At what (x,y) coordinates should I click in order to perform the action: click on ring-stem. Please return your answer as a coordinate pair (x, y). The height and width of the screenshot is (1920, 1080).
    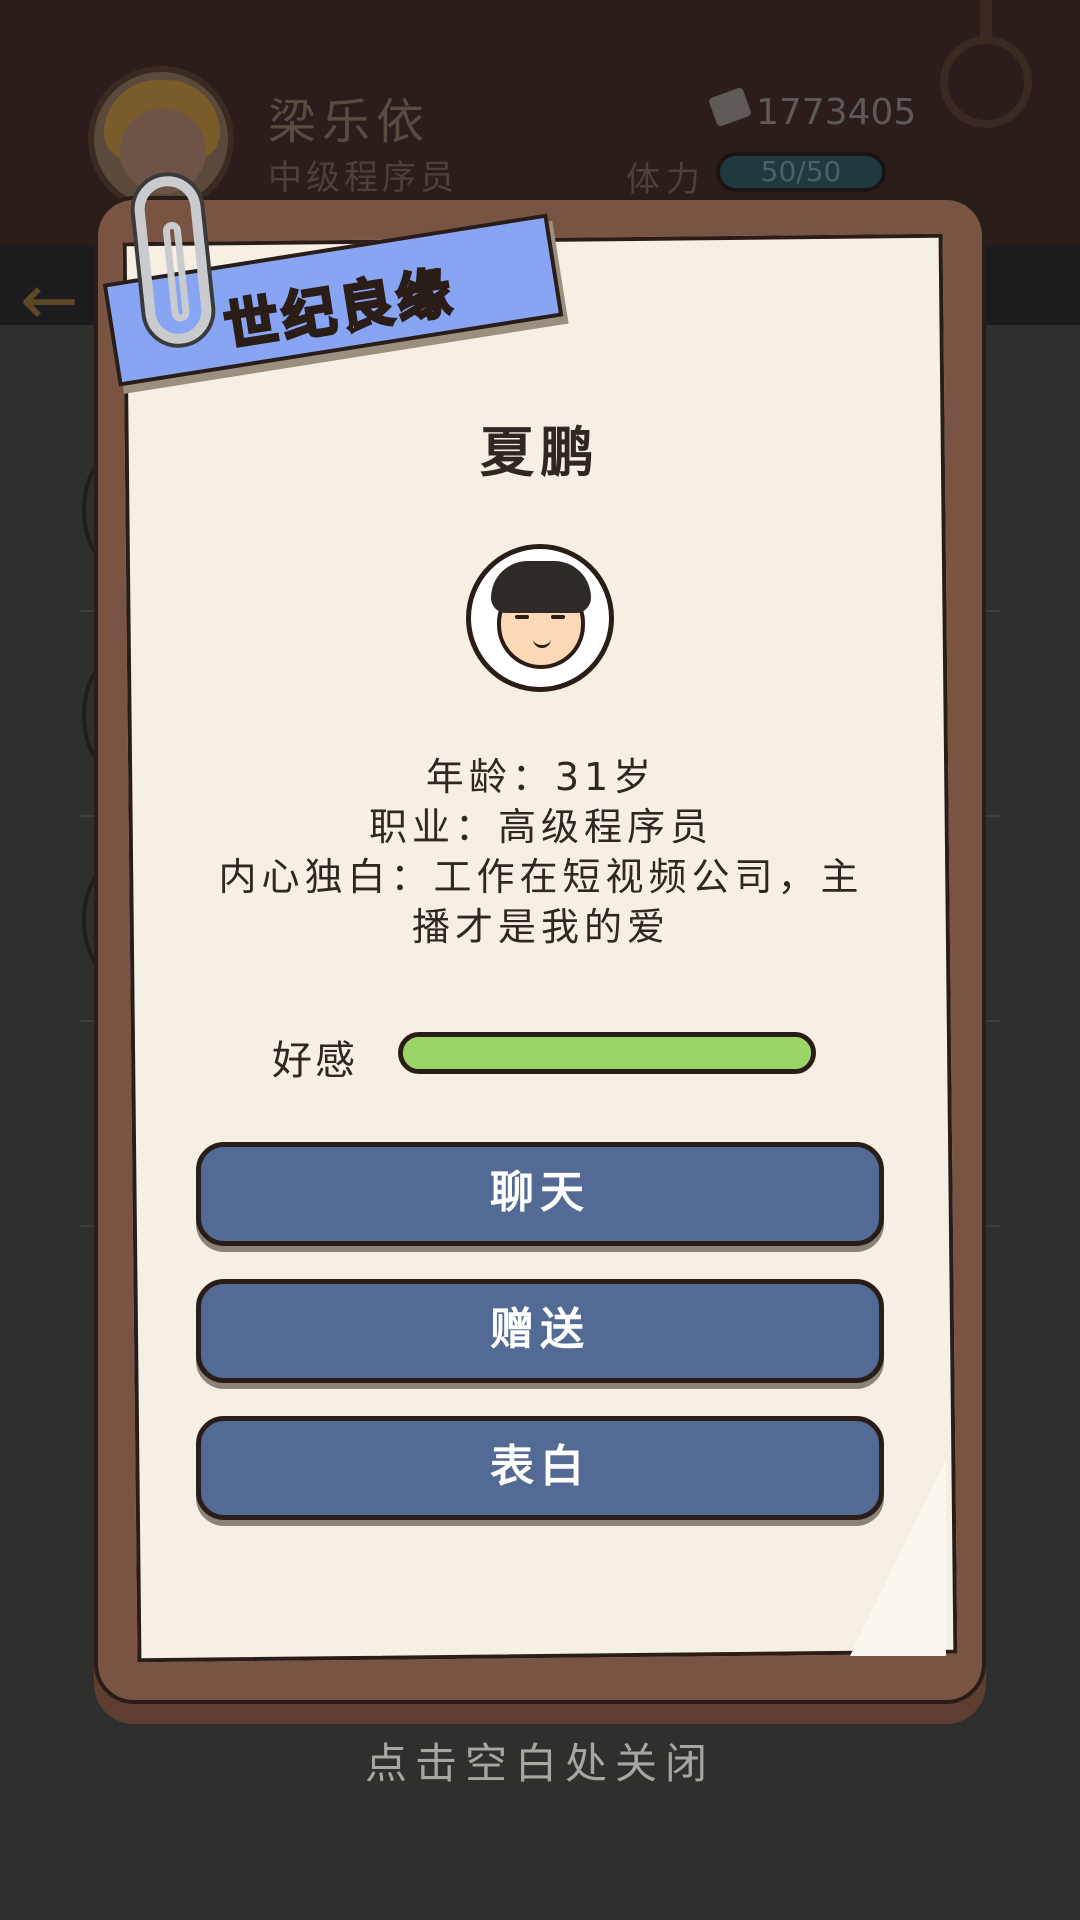
    Looking at the image, I should click on (986, 20).